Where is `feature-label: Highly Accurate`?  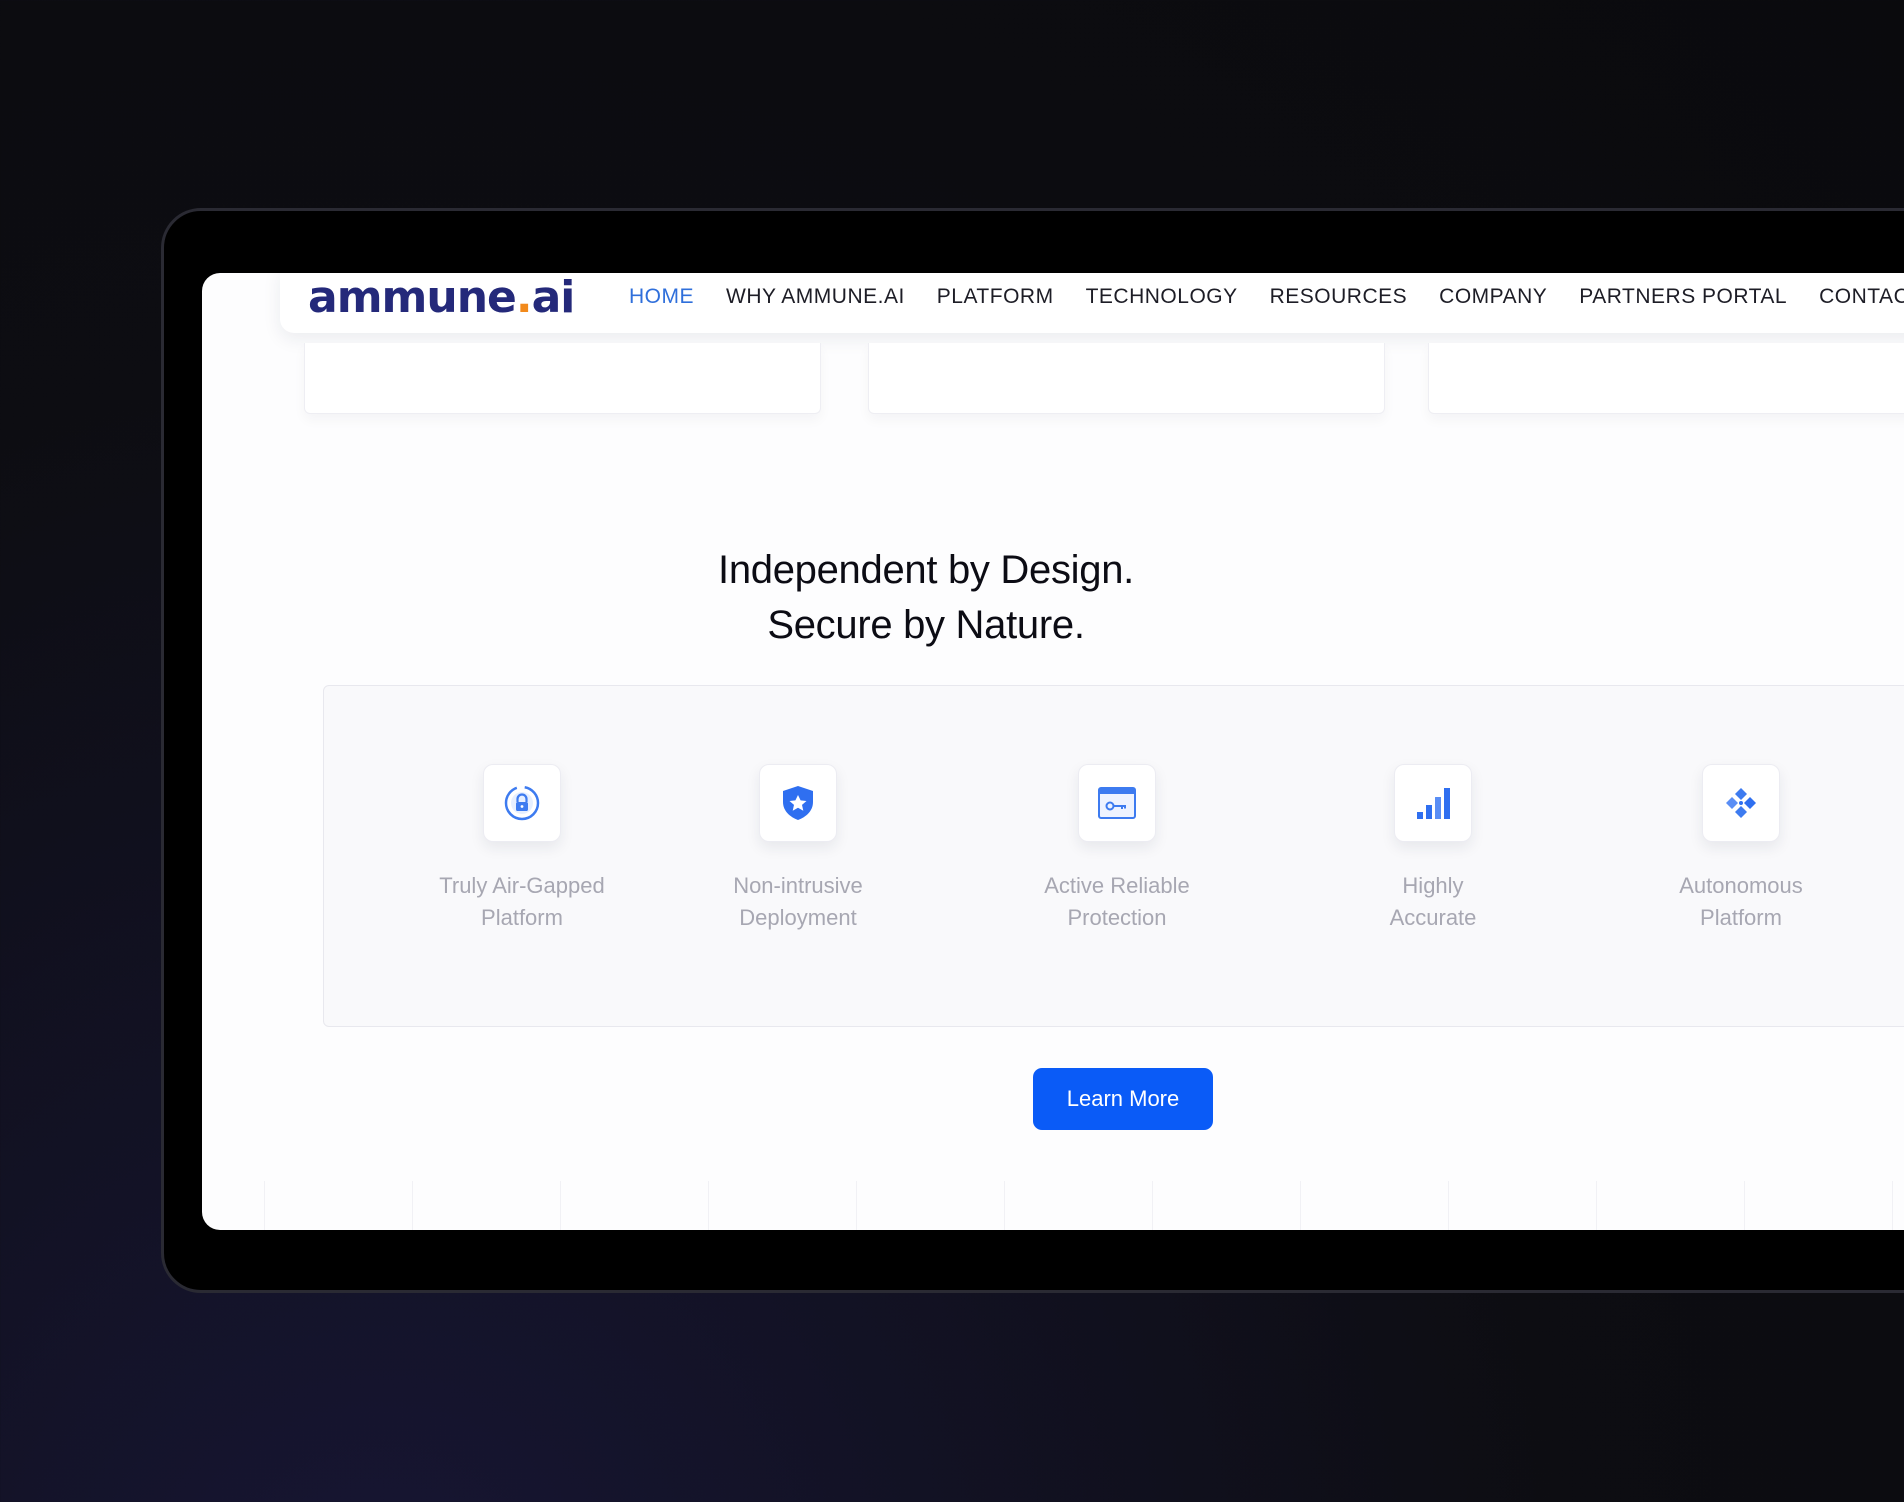 feature-label: Highly Accurate is located at coordinates (1433, 901).